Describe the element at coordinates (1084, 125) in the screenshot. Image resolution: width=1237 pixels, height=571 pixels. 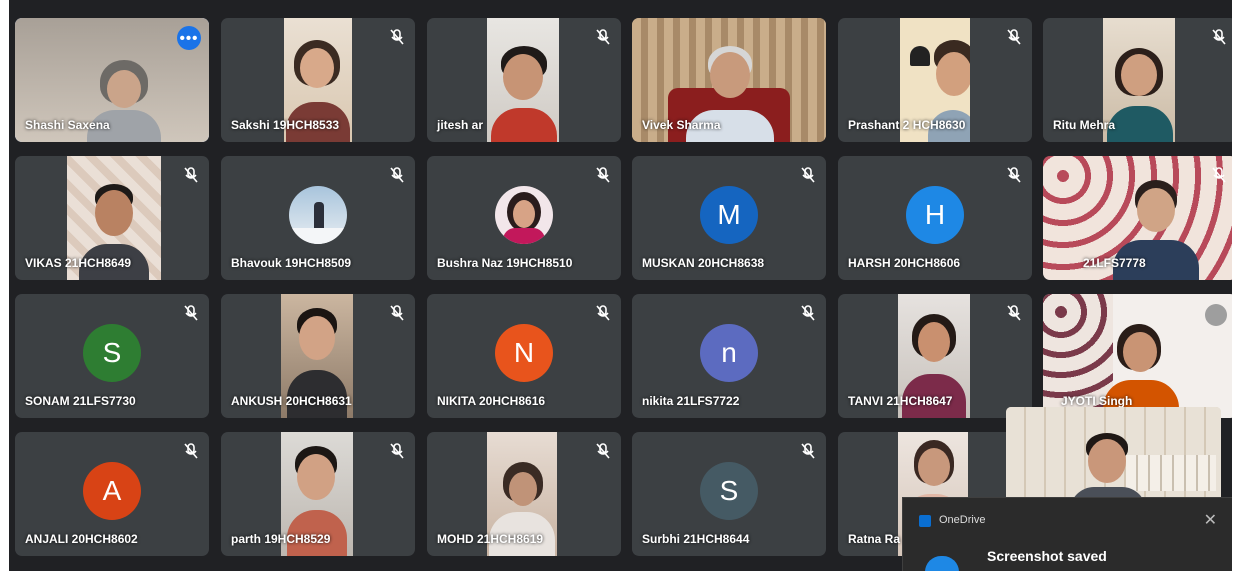
I see `participant-name: Ritu Mehra` at that location.